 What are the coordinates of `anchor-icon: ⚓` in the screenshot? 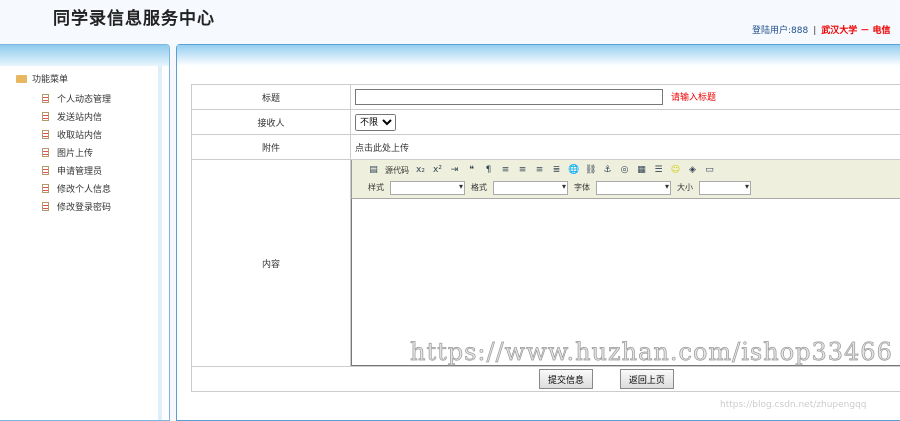 It's located at (607, 170).